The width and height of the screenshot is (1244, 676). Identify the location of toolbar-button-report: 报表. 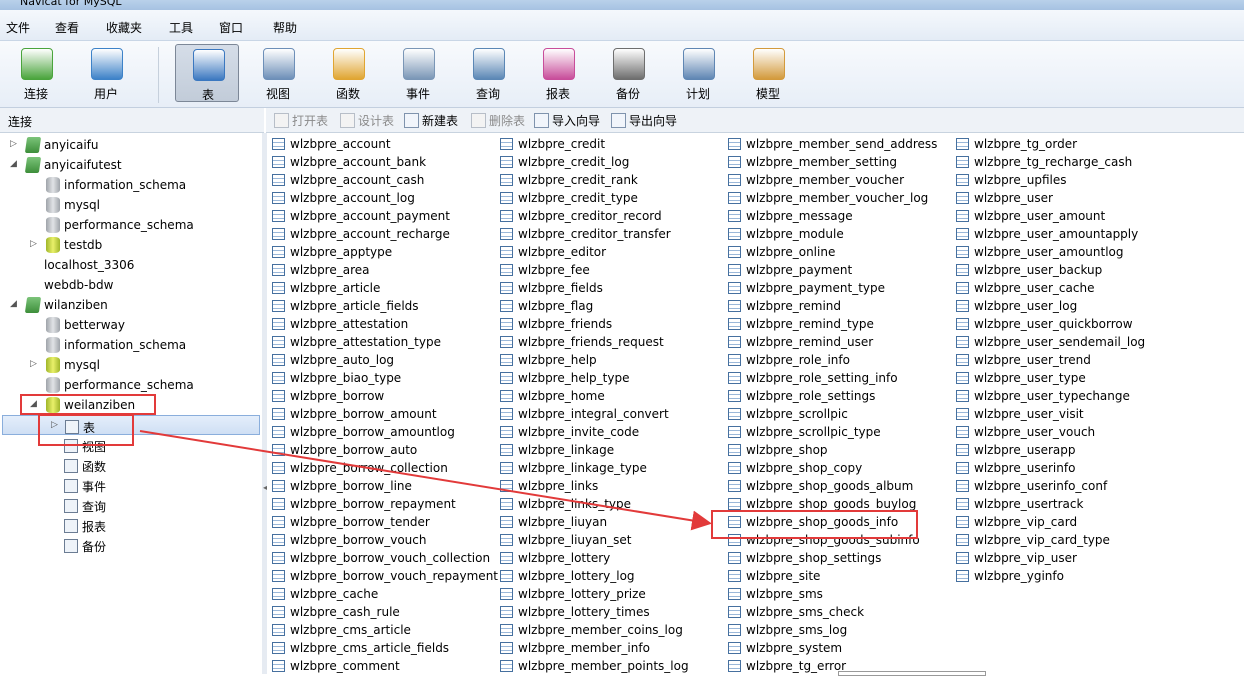
(558, 73).